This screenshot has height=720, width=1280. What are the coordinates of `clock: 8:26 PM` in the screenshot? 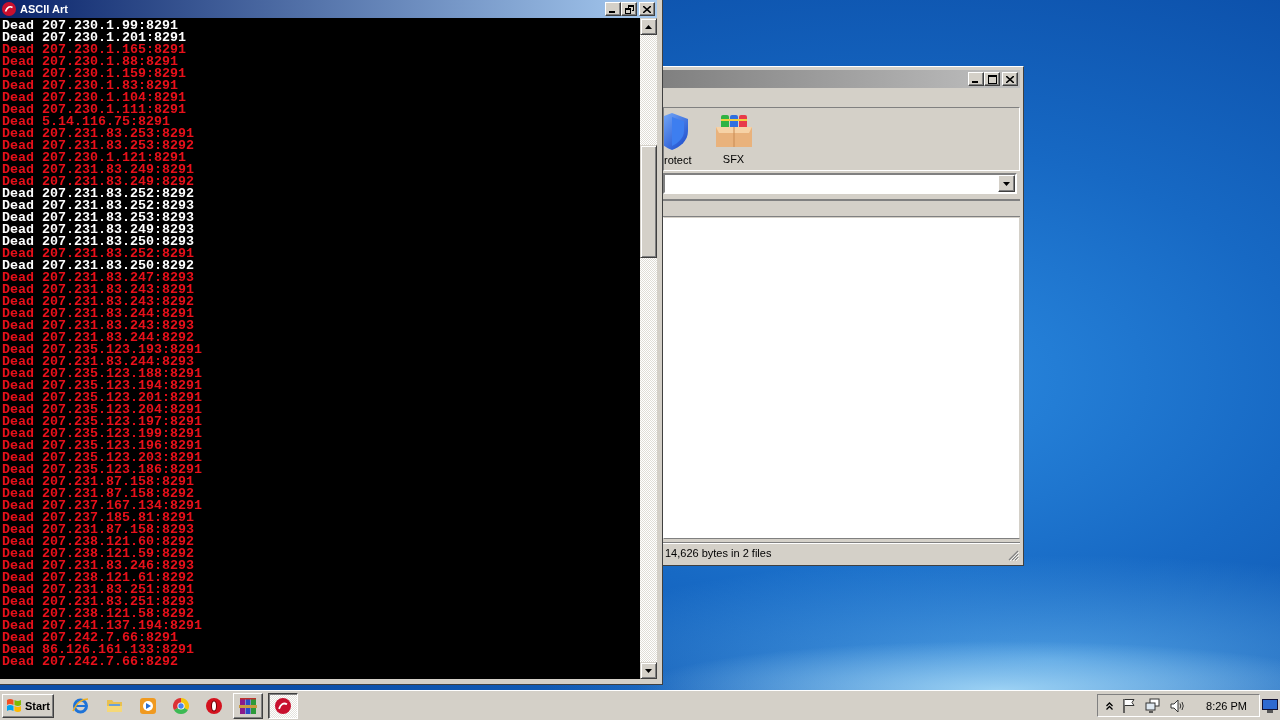 It's located at (1226, 705).